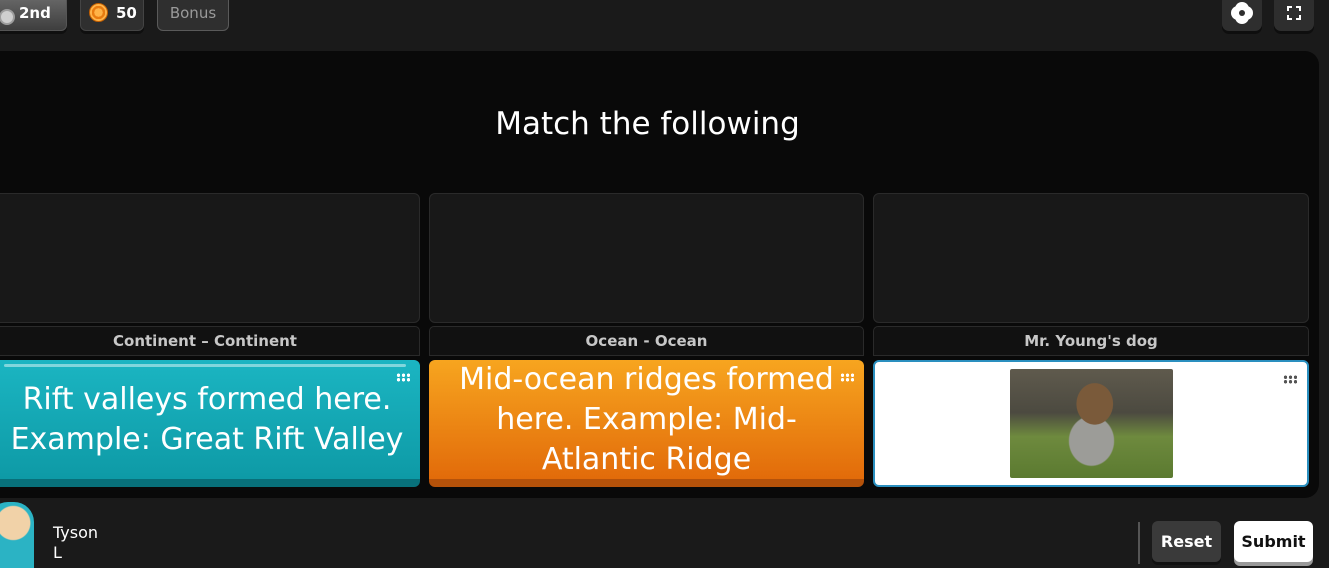  Describe the element at coordinates (57, 552) in the screenshot. I see `player-last-initial: L` at that location.